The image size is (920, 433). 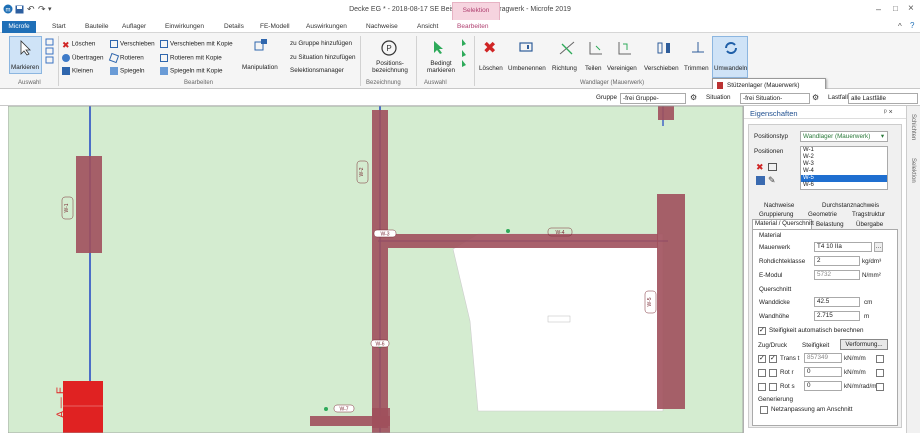 What do you see at coordinates (913, 127) in the screenshot?
I see `side-tab-schichten: Schichten` at bounding box center [913, 127].